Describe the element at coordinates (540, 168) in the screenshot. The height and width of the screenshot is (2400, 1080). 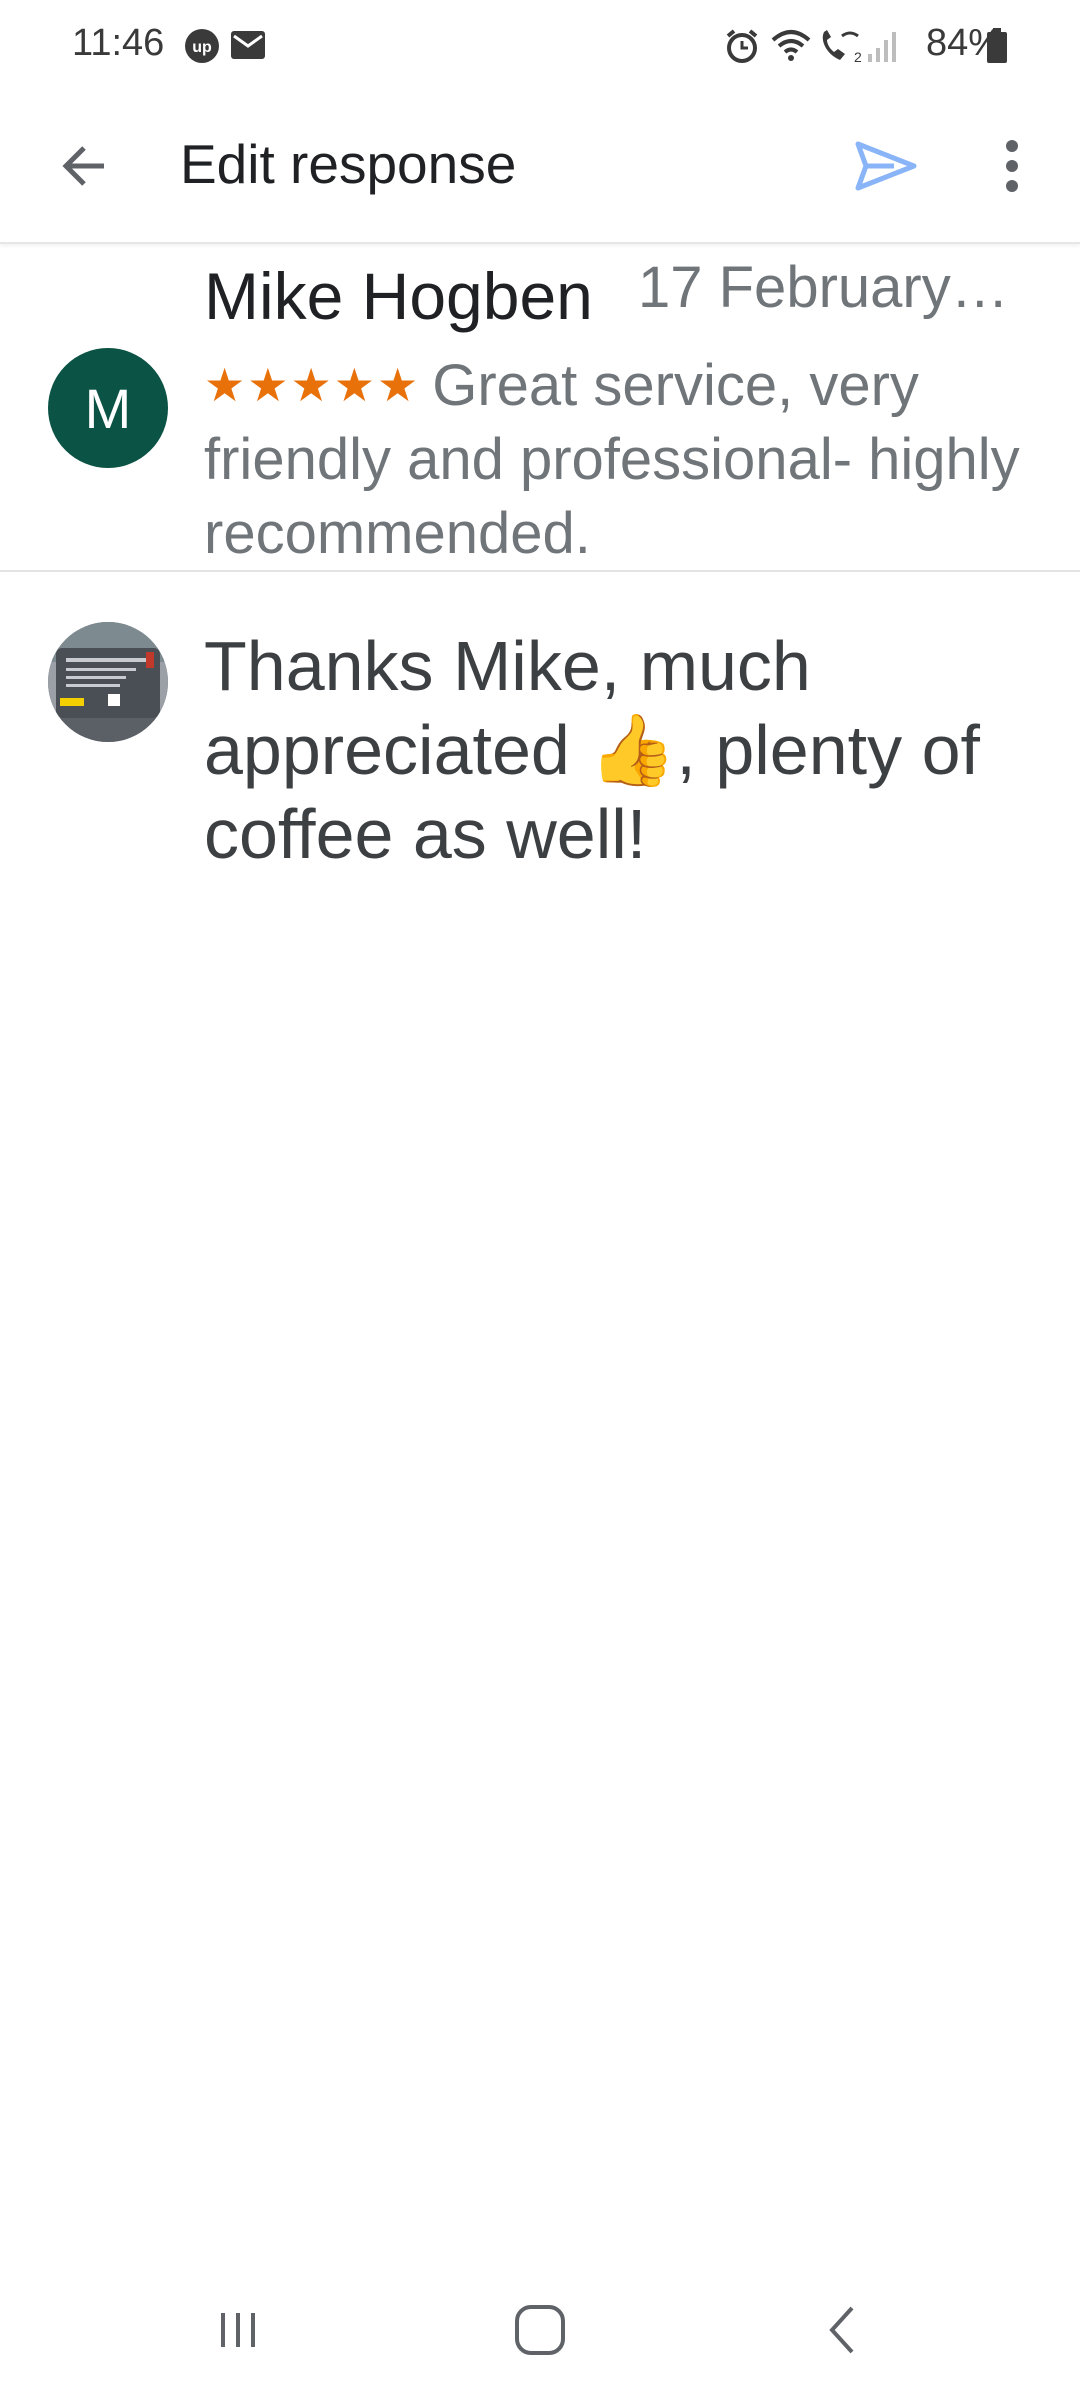
I see `app-bar: Edit response` at that location.